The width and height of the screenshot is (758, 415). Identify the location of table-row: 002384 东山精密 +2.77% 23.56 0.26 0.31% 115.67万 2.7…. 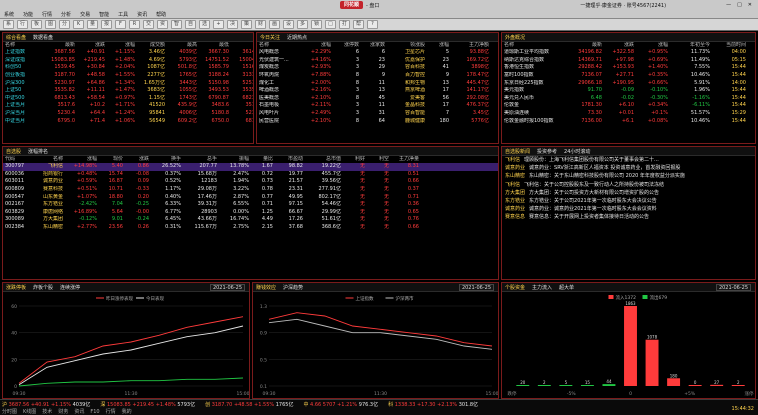
(250, 228).